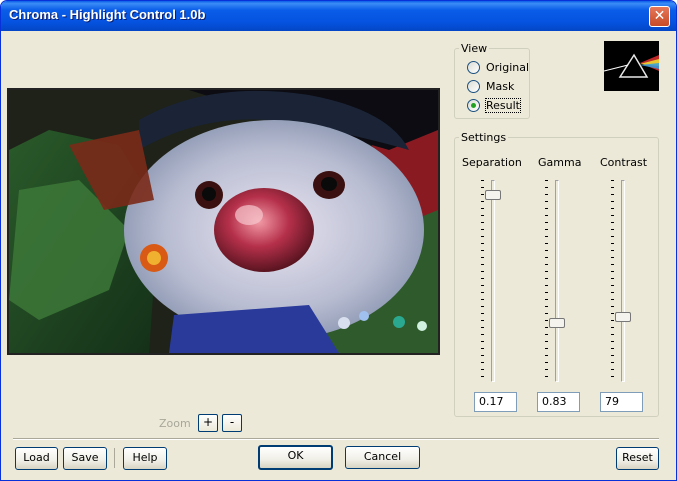 Image resolution: width=677 pixels, height=481 pixels. Describe the element at coordinates (114, 458) in the screenshot. I see `button-separator` at that location.